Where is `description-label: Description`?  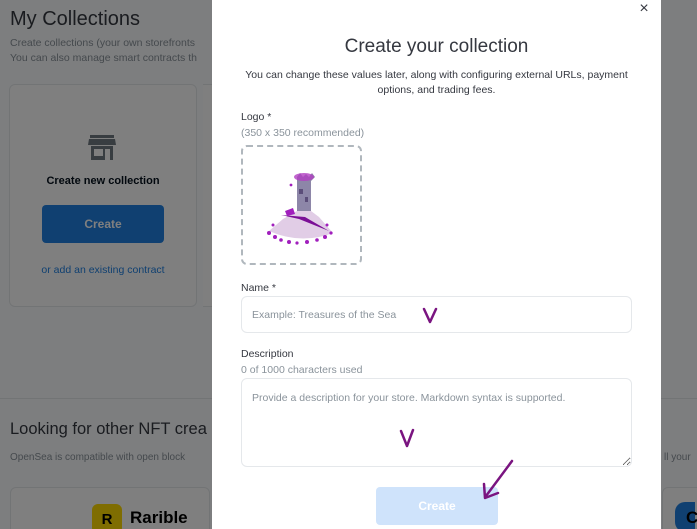 description-label: Description is located at coordinates (267, 354).